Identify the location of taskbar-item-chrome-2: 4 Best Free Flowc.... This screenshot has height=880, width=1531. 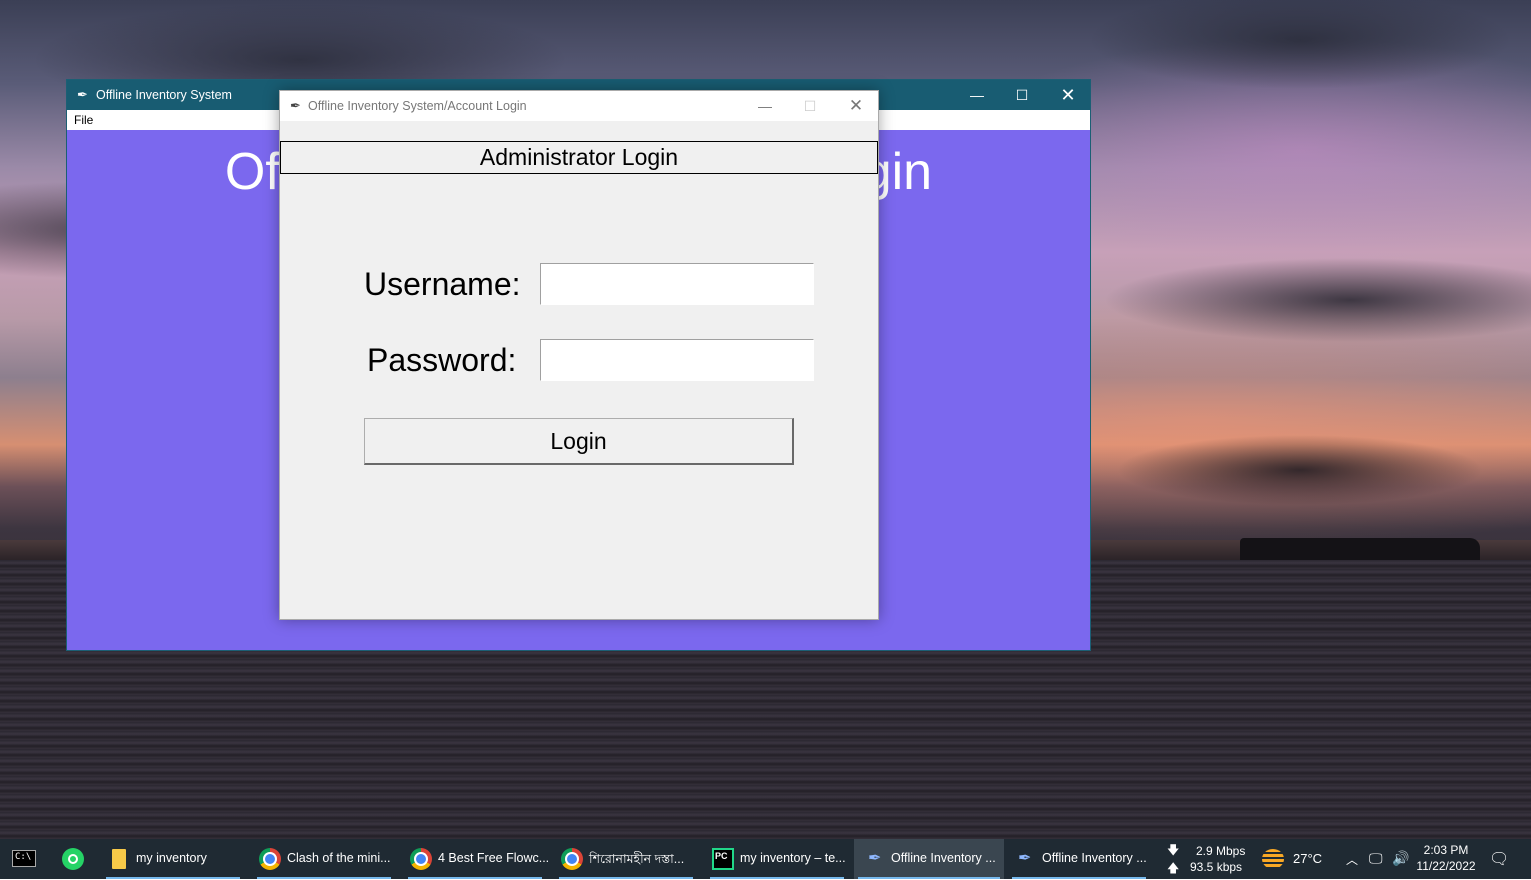
(477, 859).